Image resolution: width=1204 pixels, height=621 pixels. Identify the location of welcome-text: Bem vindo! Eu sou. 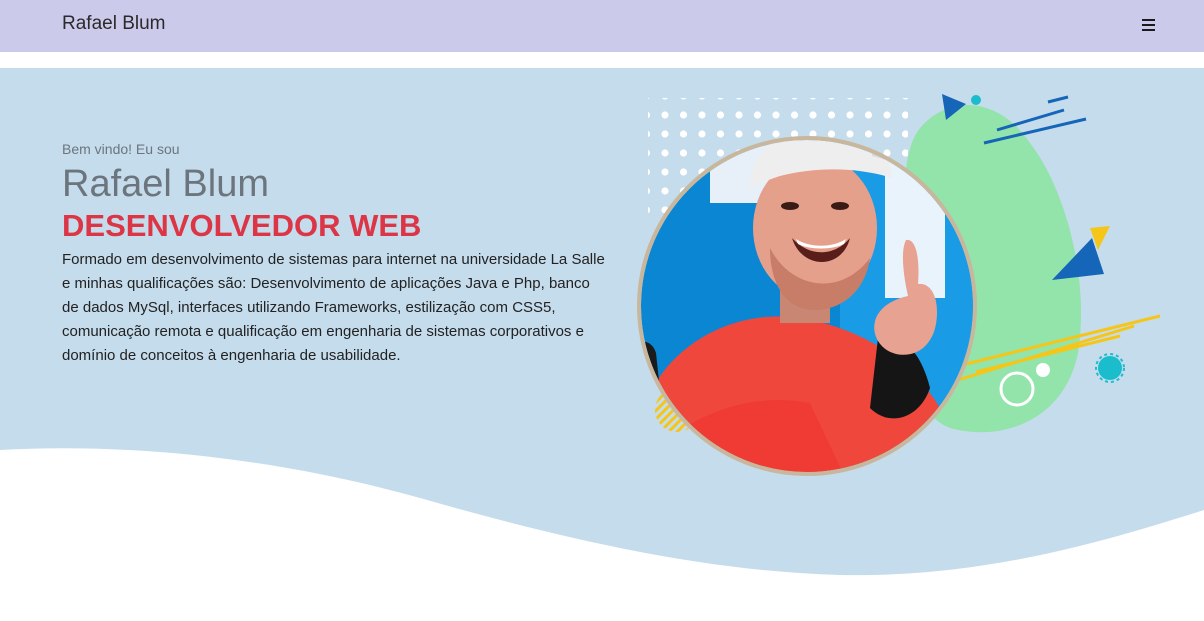
(121, 149).